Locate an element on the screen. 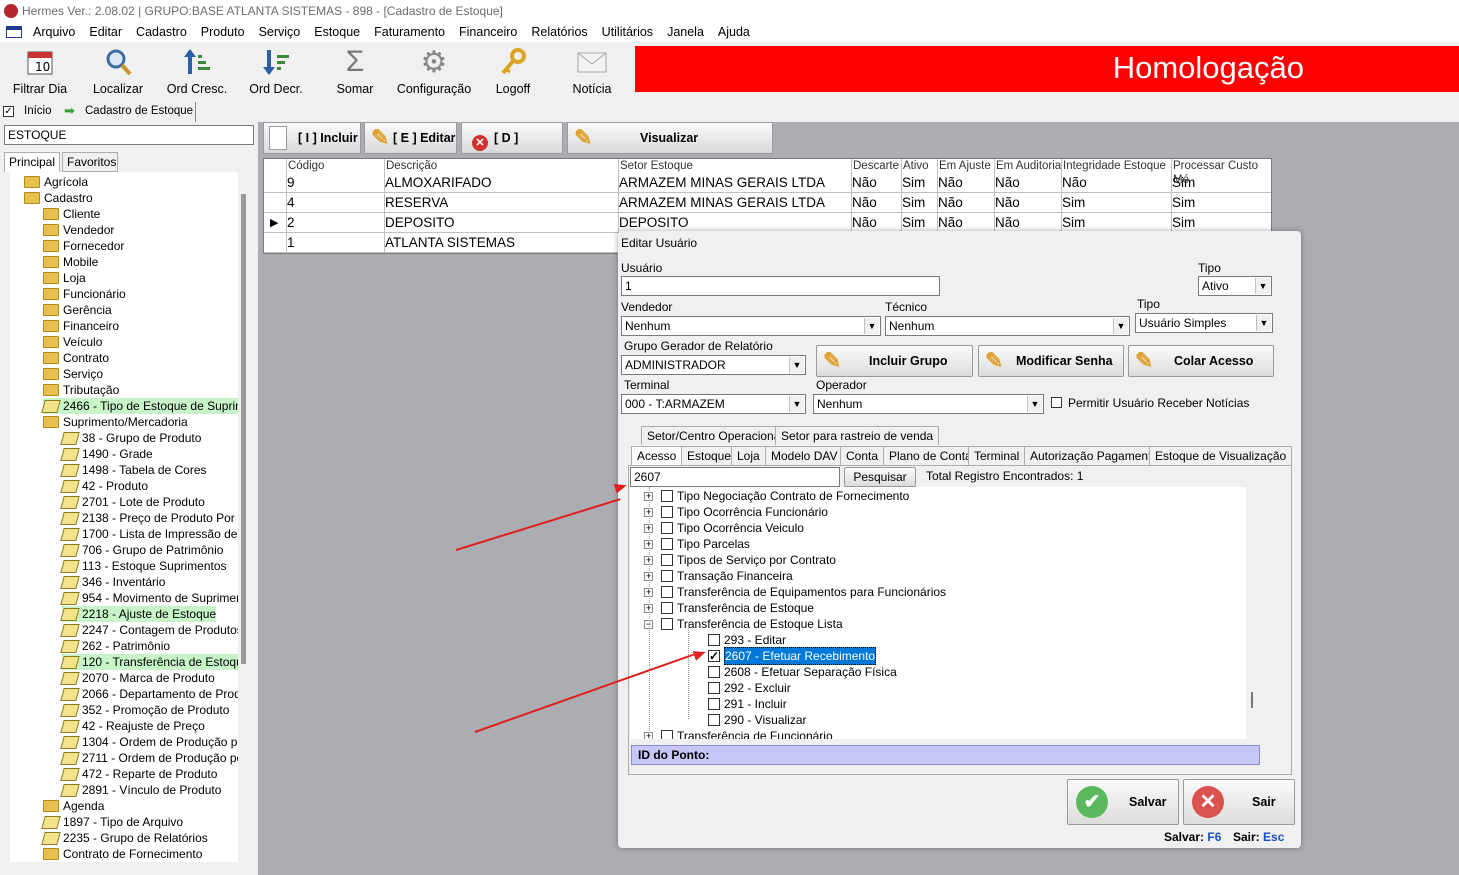 The image size is (1459, 875). salvar-button: ✔ Salvar is located at coordinates (1123, 802).